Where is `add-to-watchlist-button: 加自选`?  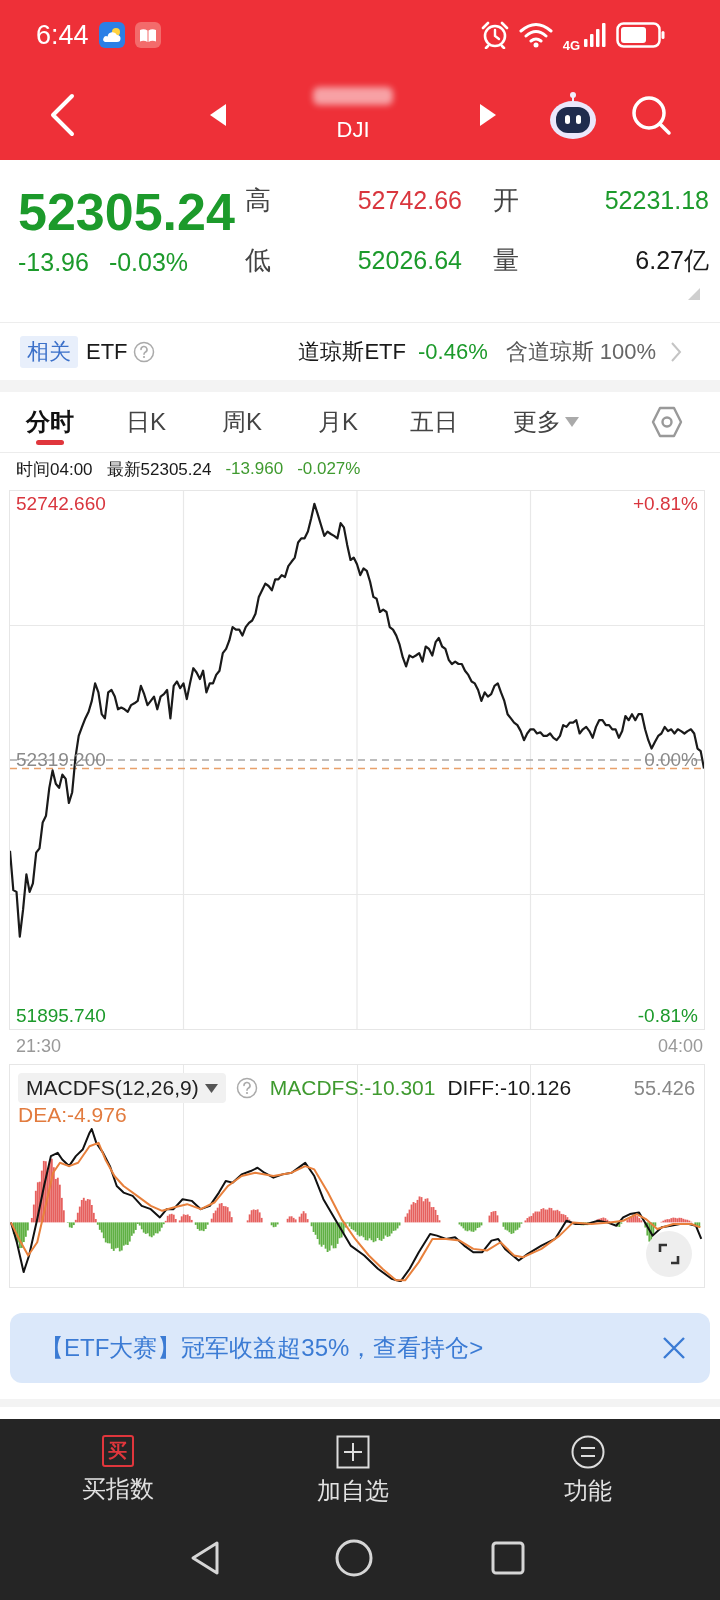
add-to-watchlist-button: 加自选 is located at coordinates (352, 1469).